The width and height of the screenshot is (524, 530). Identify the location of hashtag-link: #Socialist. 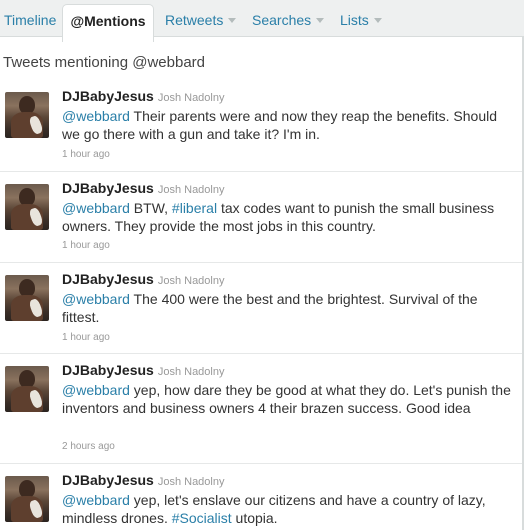
(202, 518).